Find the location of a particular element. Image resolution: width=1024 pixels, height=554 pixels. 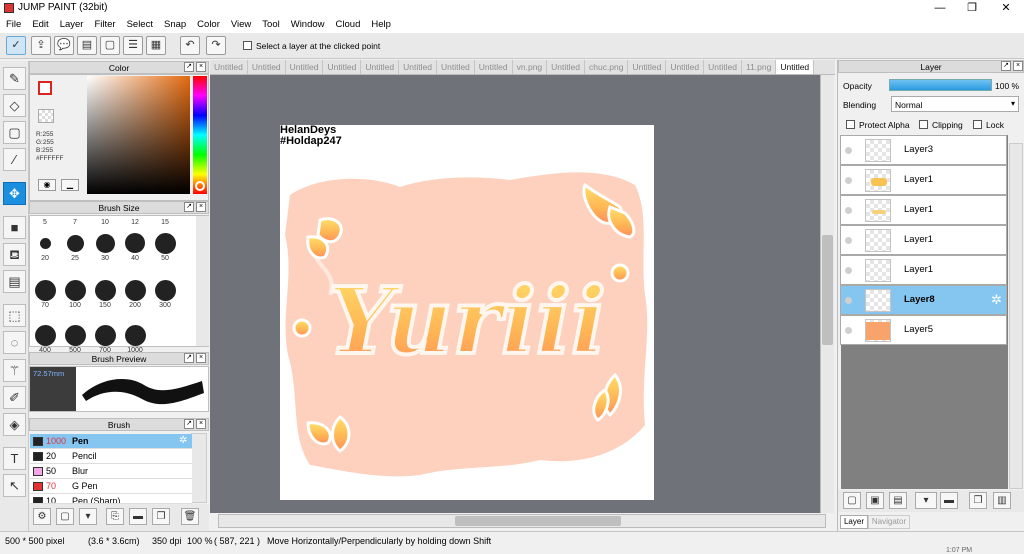

brush-tool-icon: ✎ is located at coordinates (14, 78).